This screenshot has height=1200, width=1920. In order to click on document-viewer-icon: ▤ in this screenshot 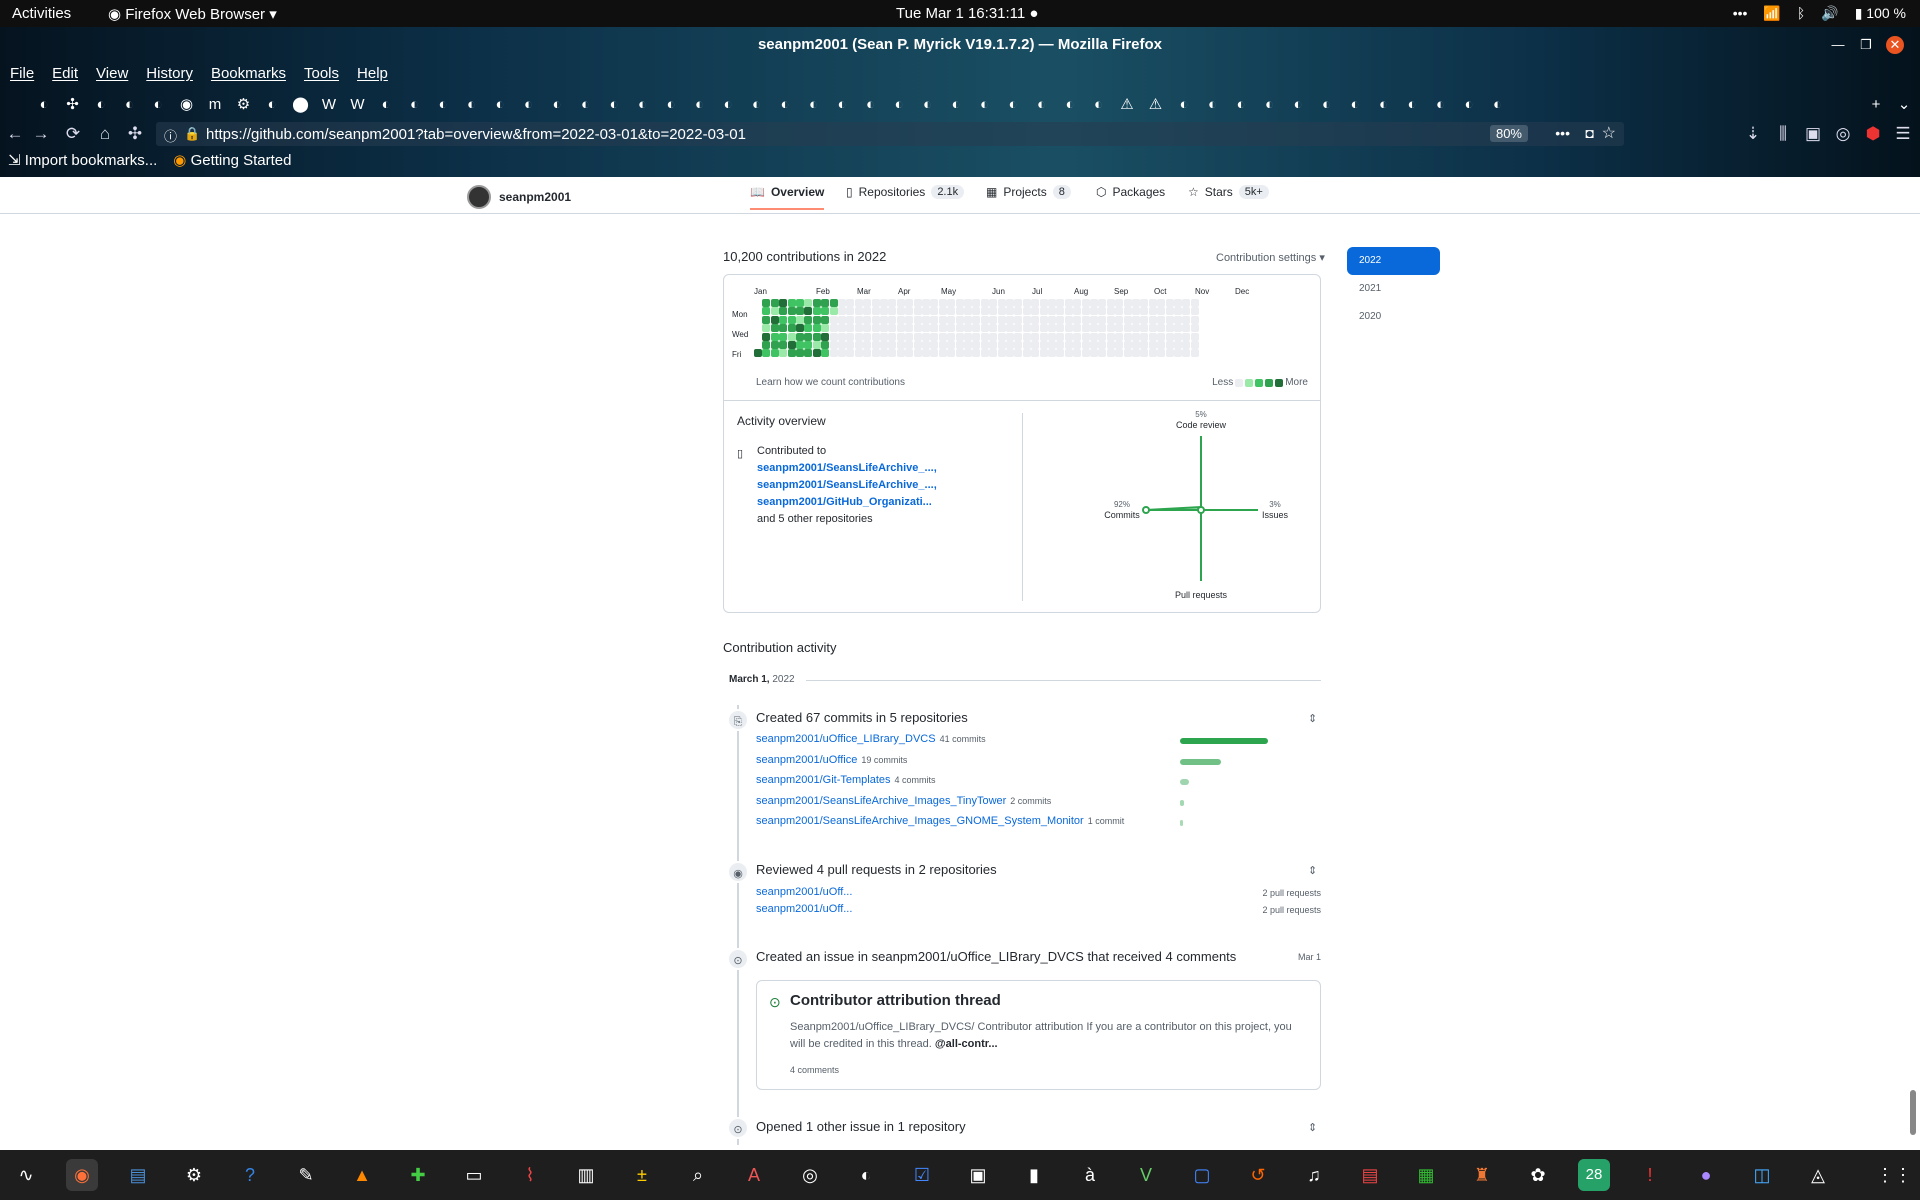, I will do `click(138, 1175)`.